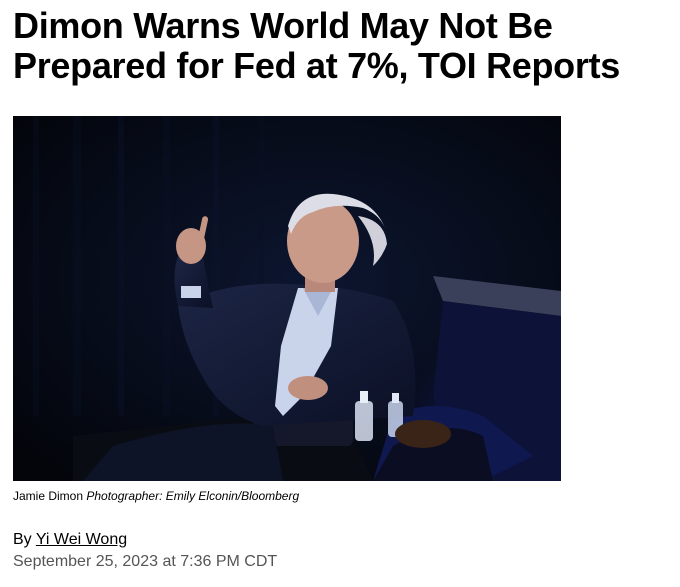 This screenshot has height=587, width=680. Describe the element at coordinates (193, 496) in the screenshot. I see `caption-credit: Photographer: Emily Elconin/Bloomberg` at that location.